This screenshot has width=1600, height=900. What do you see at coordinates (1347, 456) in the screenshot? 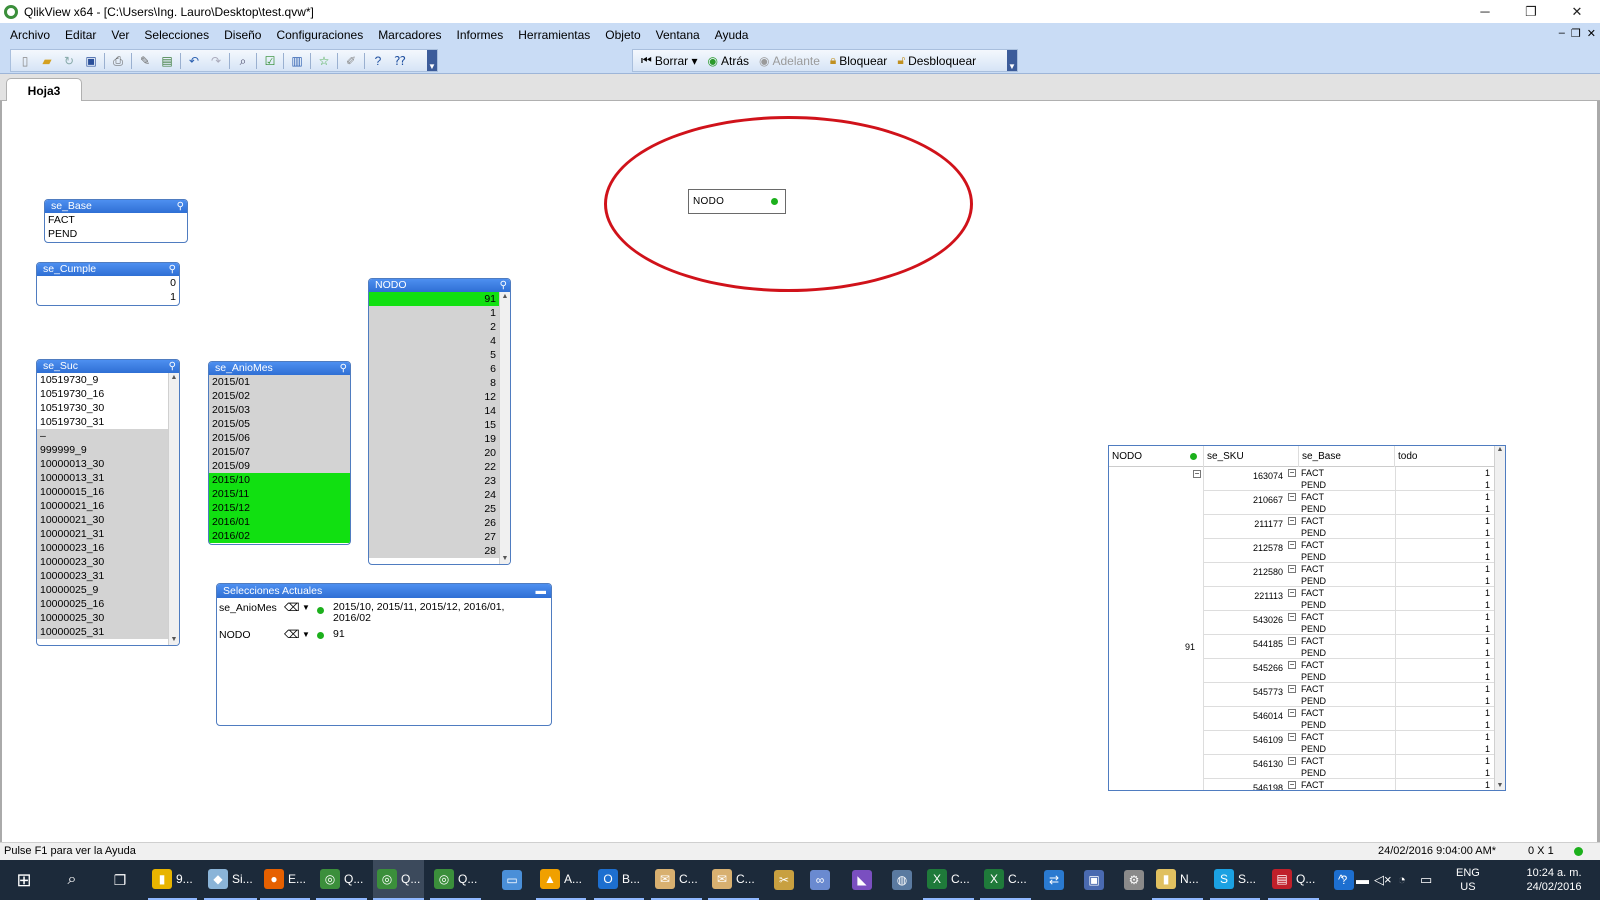
I see `column-header-se-base: se_Base` at bounding box center [1347, 456].